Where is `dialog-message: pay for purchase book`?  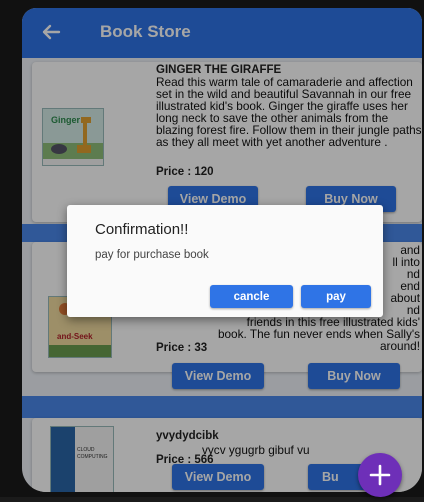 dialog-message: pay for purchase book is located at coordinates (152, 255).